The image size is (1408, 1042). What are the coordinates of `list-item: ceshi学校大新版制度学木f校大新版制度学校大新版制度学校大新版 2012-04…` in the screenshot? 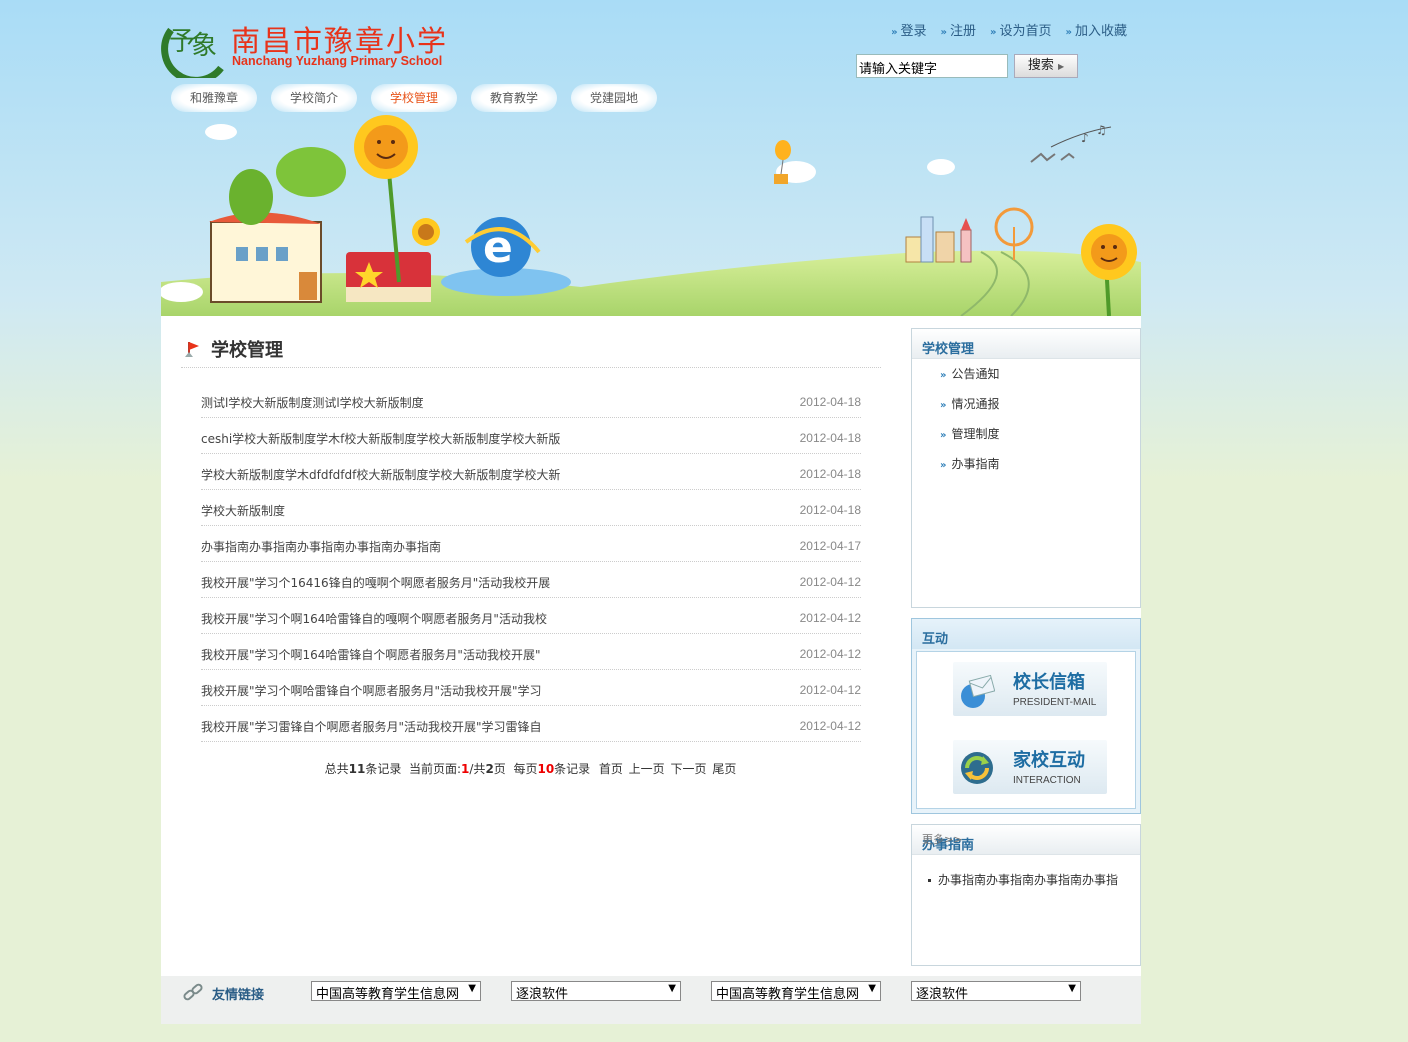 It's located at (531, 436).